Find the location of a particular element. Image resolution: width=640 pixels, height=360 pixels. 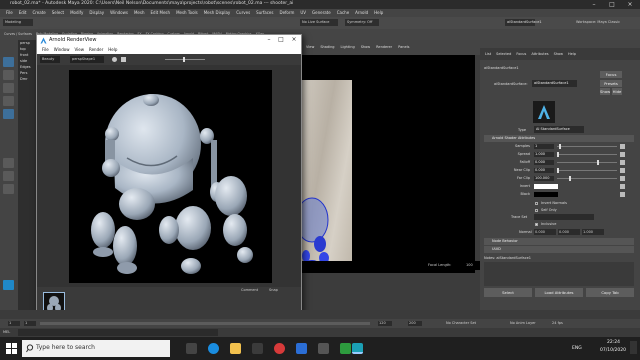

select-button: Select is located at coordinates (508, 292).